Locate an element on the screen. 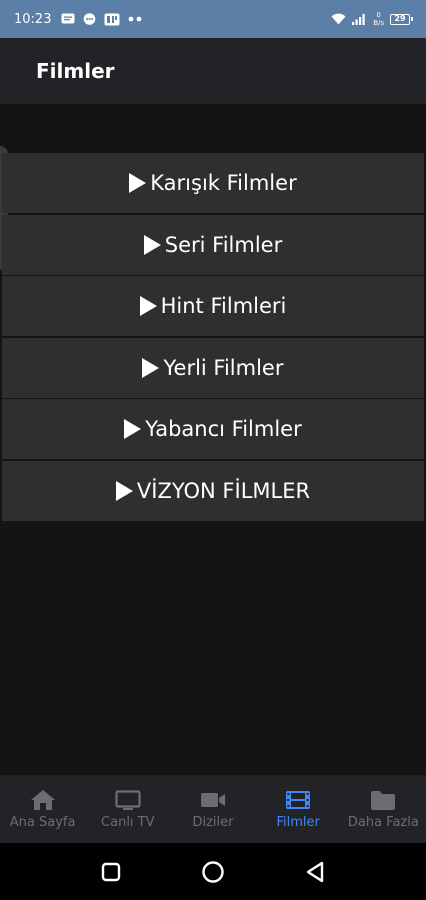 This screenshot has width=426, height=900. status-bar-left: 10:23 is located at coordinates (78, 19).